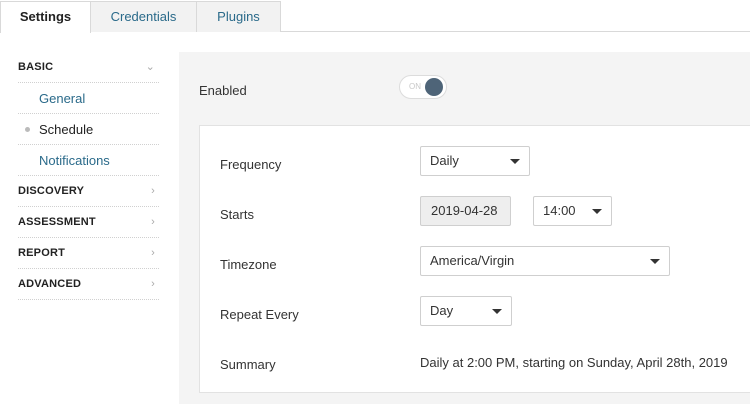  Describe the element at coordinates (559, 210) in the screenshot. I see `start-time-value: 14:00` at that location.